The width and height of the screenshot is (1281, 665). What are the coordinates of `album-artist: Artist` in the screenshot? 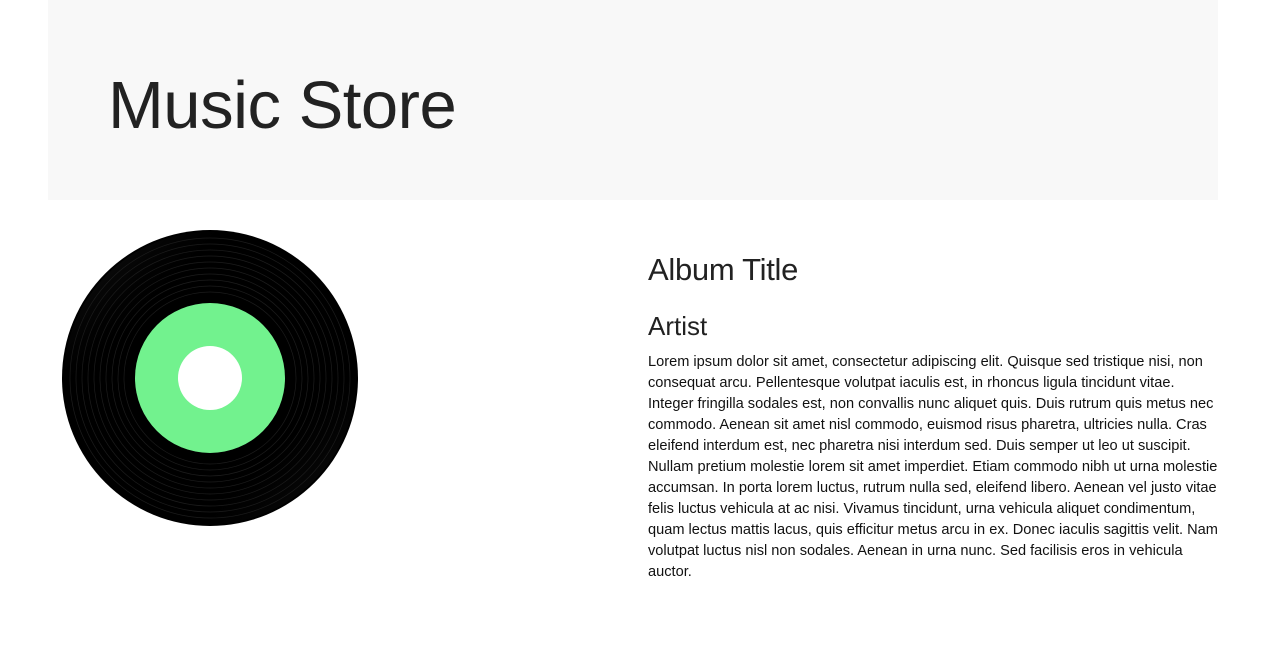 It's located at (678, 326).